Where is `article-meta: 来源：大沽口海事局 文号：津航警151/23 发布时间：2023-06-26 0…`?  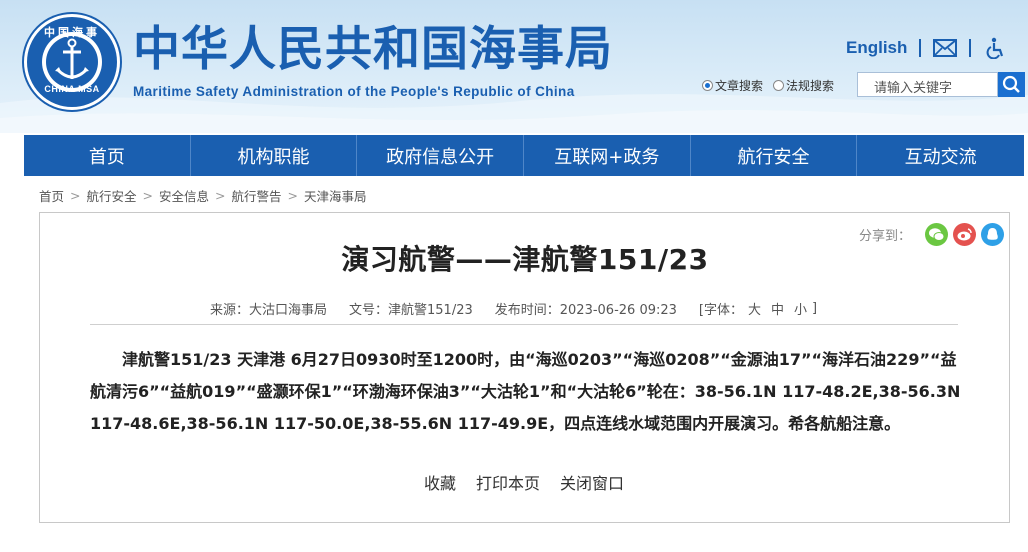 article-meta: 来源：大沽口海事局 文号：津航警151/23 发布时间：2023-06-26 0… is located at coordinates (513, 308).